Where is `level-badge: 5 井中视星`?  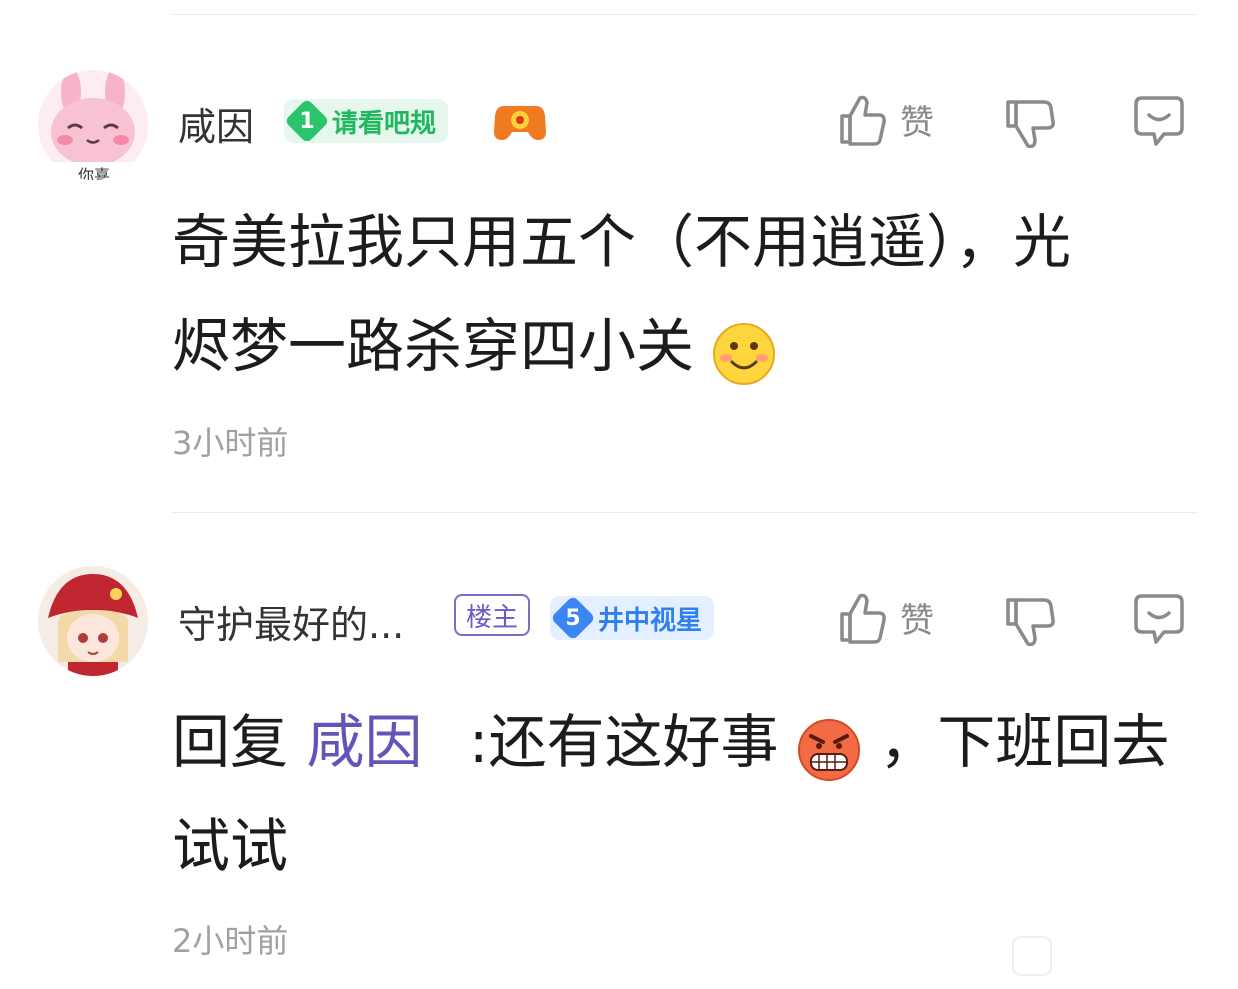
level-badge: 5 井中视星 is located at coordinates (632, 618).